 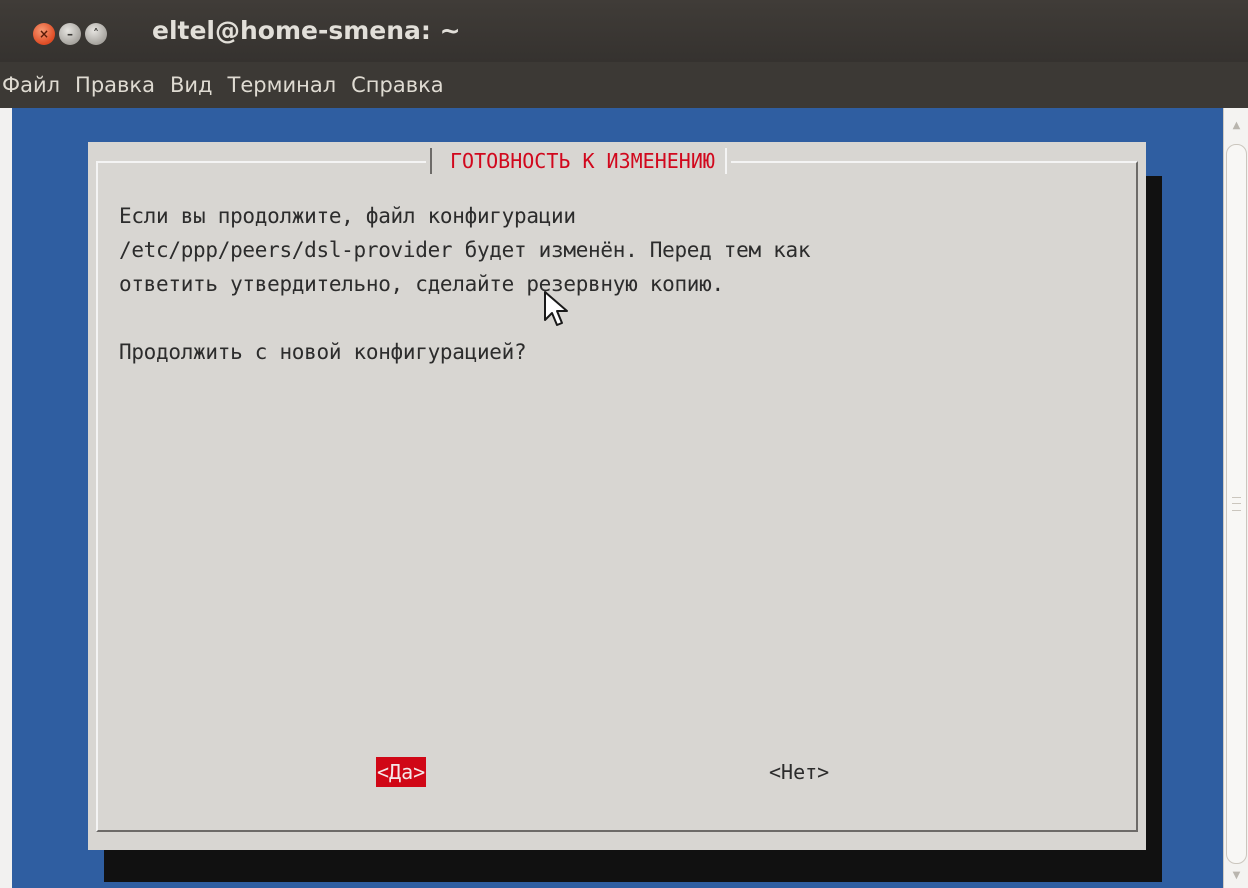 I want to click on dialog-title: ГОТОВНОСТЬ К ИЗМЕНЕНИЮ, so click(x=578, y=161).